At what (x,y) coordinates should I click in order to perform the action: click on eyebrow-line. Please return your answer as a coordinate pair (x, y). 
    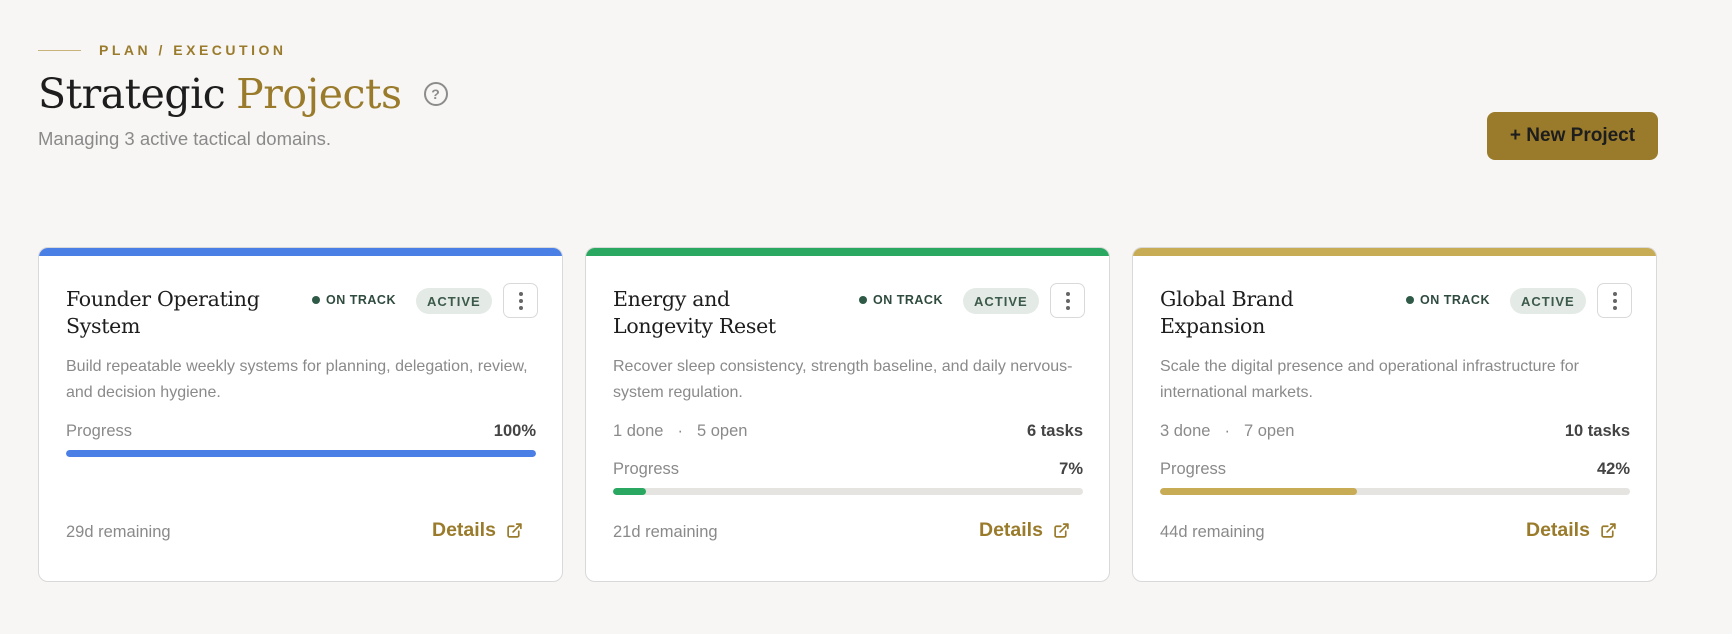
    Looking at the image, I should click on (59, 50).